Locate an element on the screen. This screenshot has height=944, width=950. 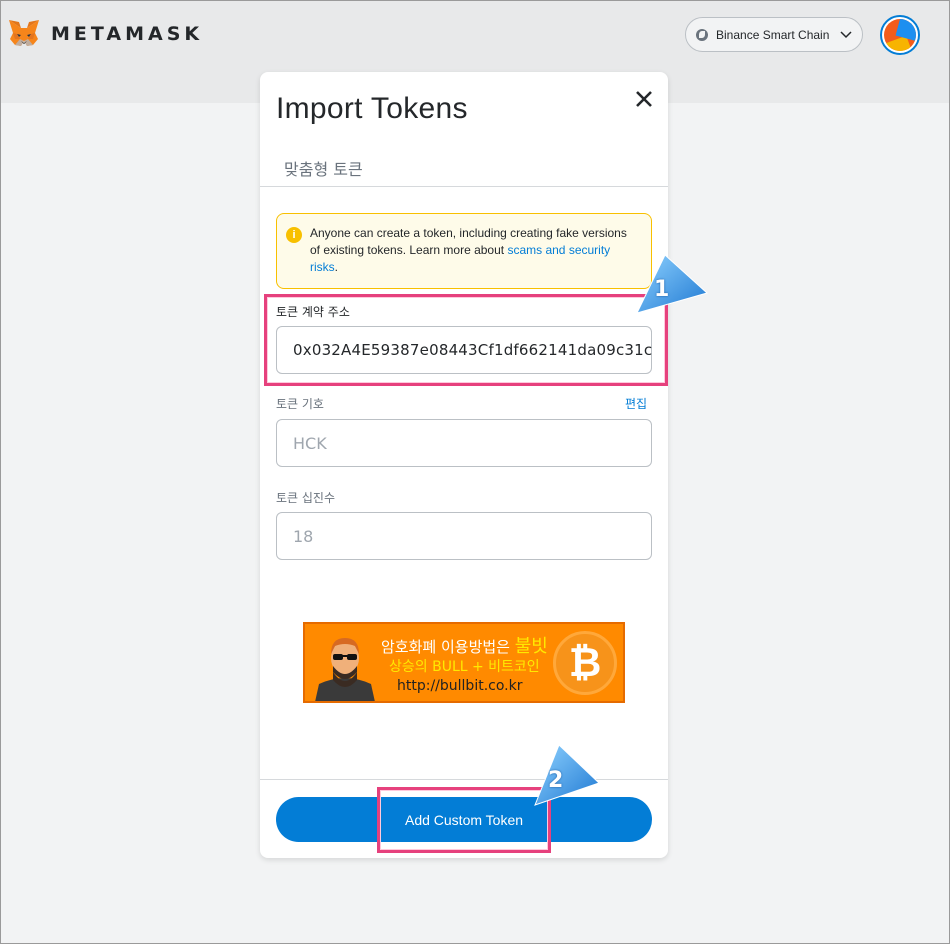
banner-headline: 암호화폐 이용방법은 불빗 is located at coordinates (464, 645).